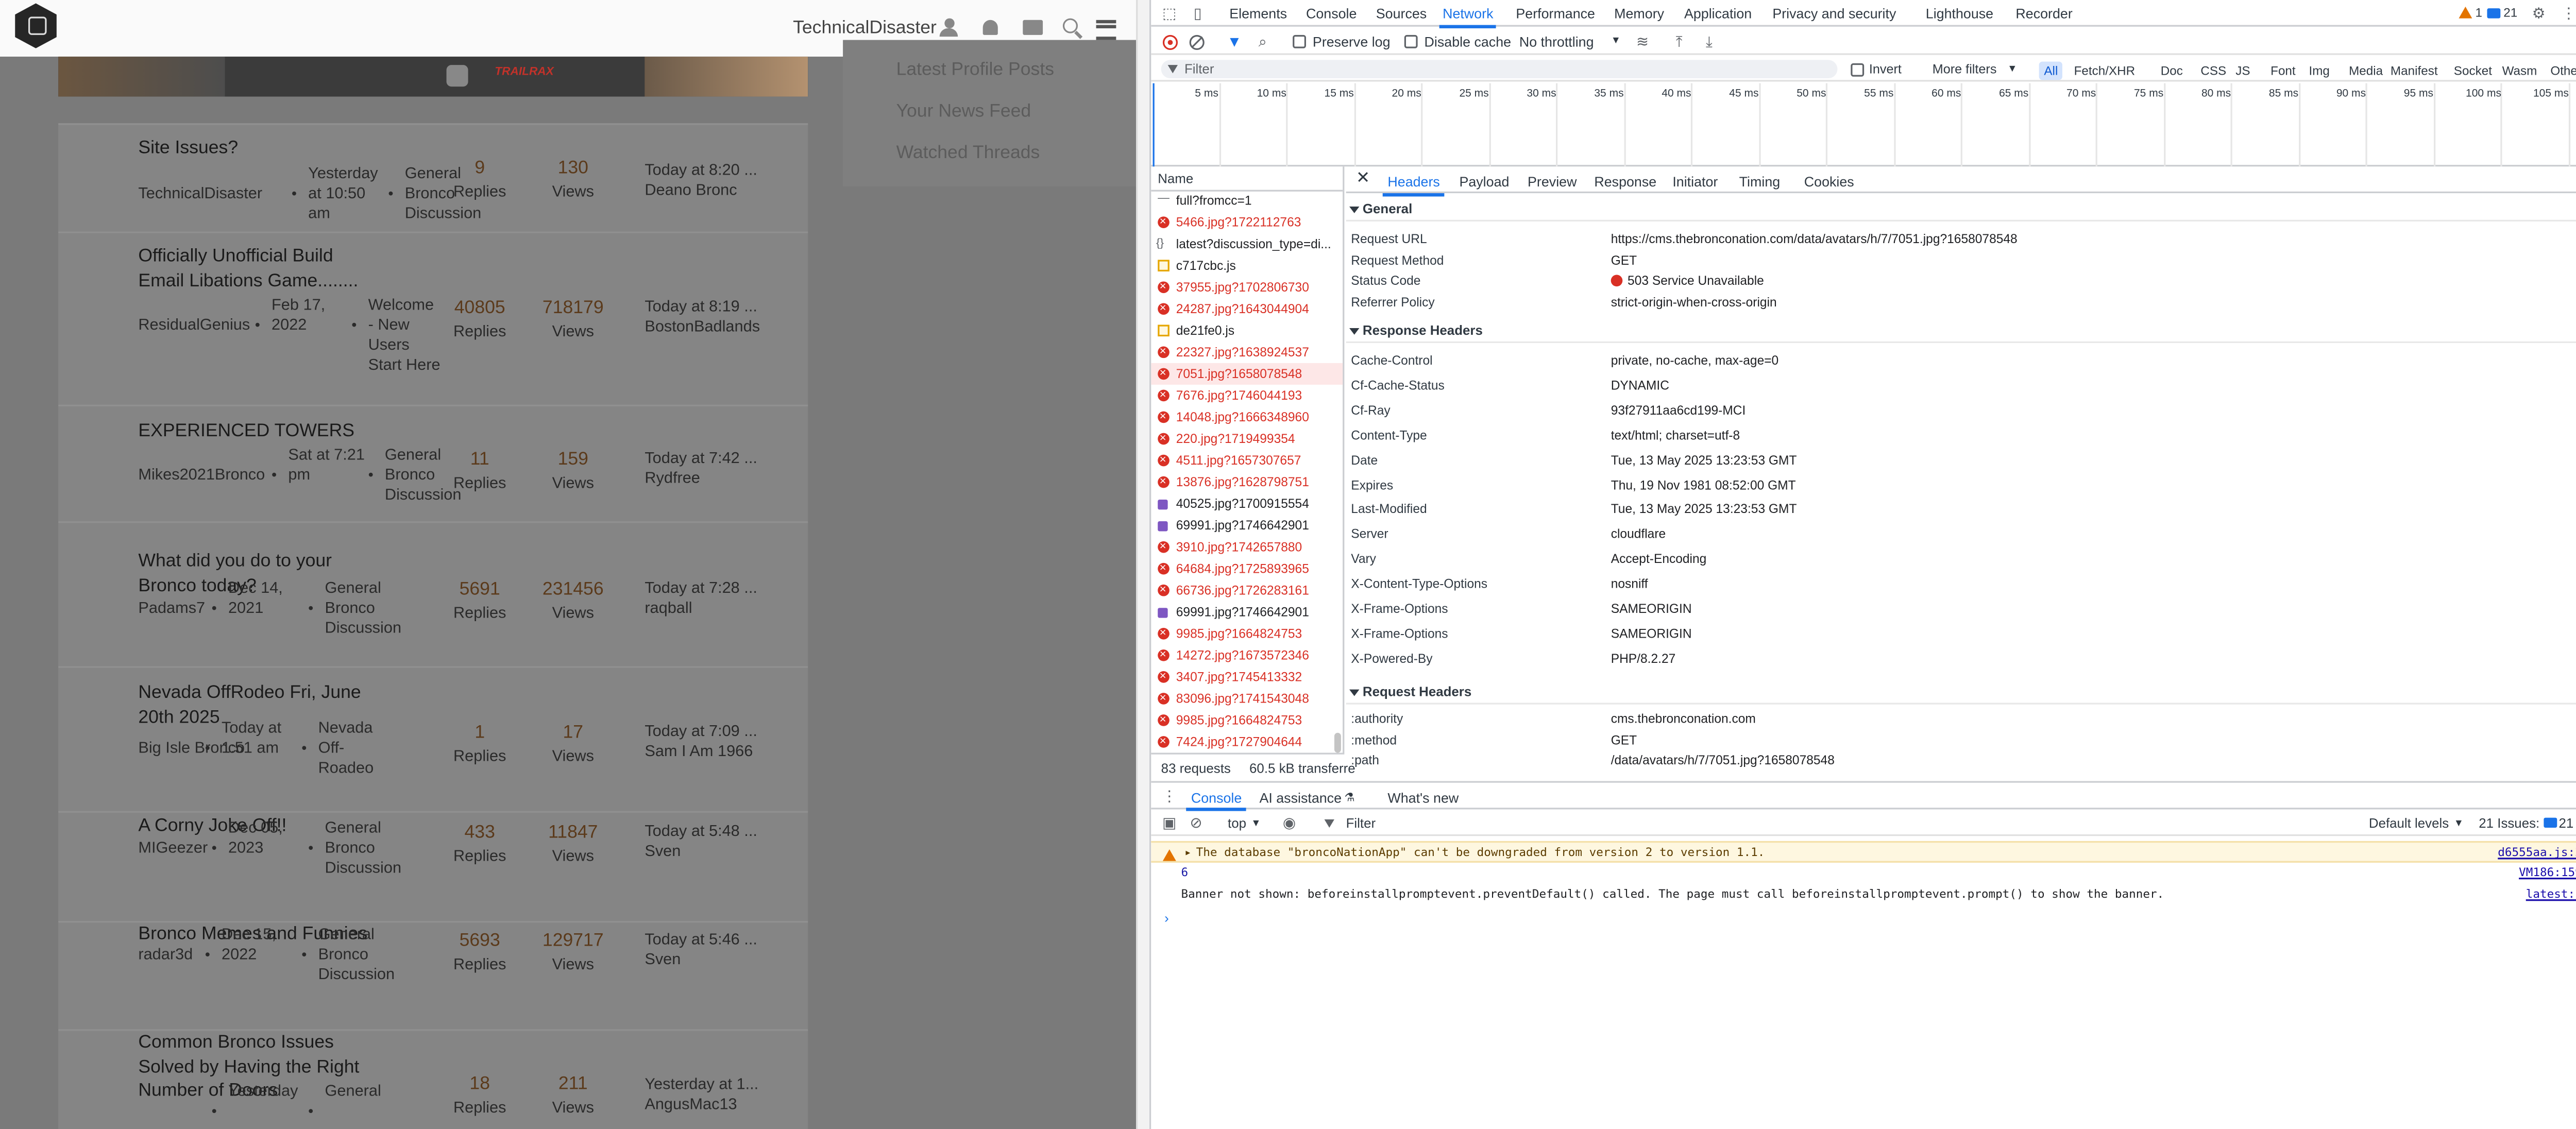 The height and width of the screenshot is (1129, 2576). Describe the element at coordinates (1169, 822) in the screenshot. I see `sidebar-toggle-icon: ▣` at that location.